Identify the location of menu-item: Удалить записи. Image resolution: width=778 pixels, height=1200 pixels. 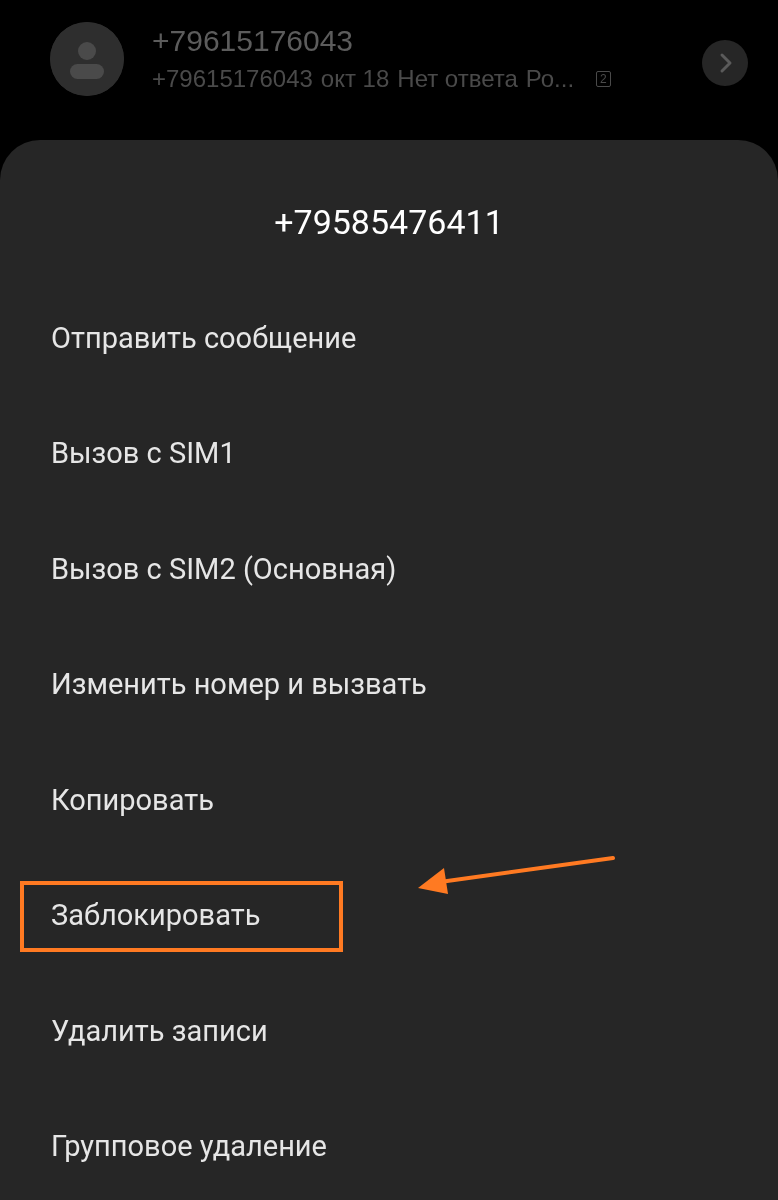
(389, 1031).